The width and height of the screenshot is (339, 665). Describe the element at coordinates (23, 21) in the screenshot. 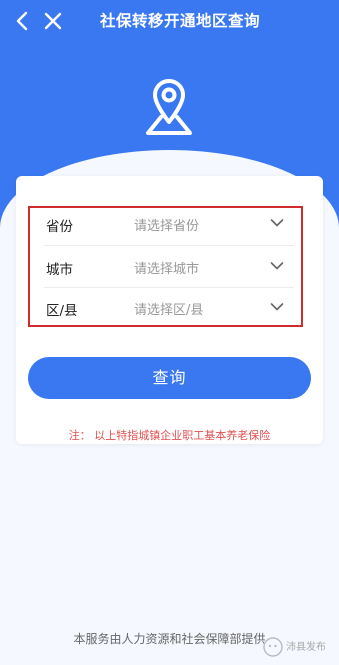

I see `chevron-left-icon` at that location.